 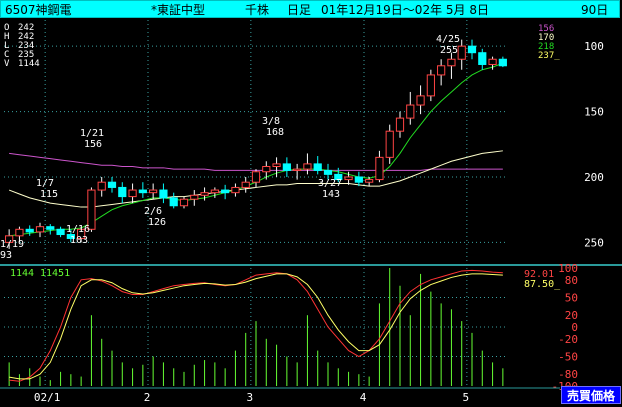 What do you see at coordinates (448, 39) in the screenshot?
I see `annotation-date: 4/25` at bounding box center [448, 39].